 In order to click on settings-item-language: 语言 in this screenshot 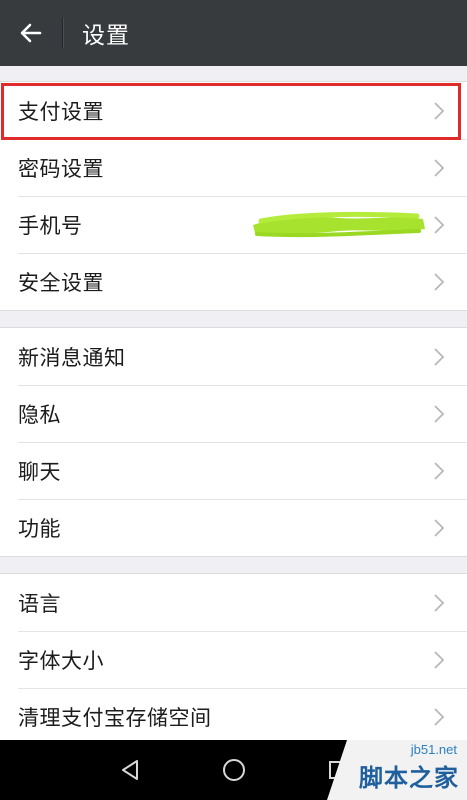, I will do `click(233, 602)`.